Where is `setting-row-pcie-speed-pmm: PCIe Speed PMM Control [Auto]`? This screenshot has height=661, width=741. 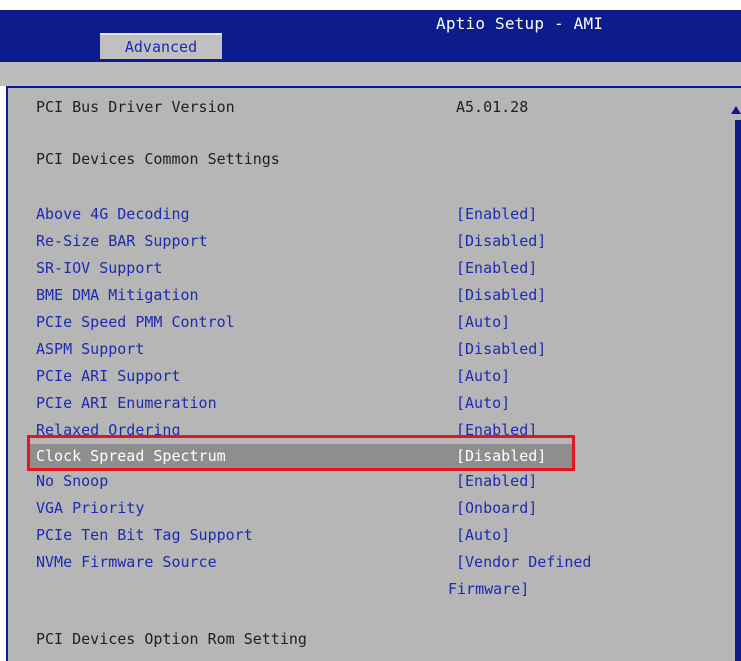 setting-row-pcie-speed-pmm: PCIe Speed PMM Control [Auto] is located at coordinates (368, 322).